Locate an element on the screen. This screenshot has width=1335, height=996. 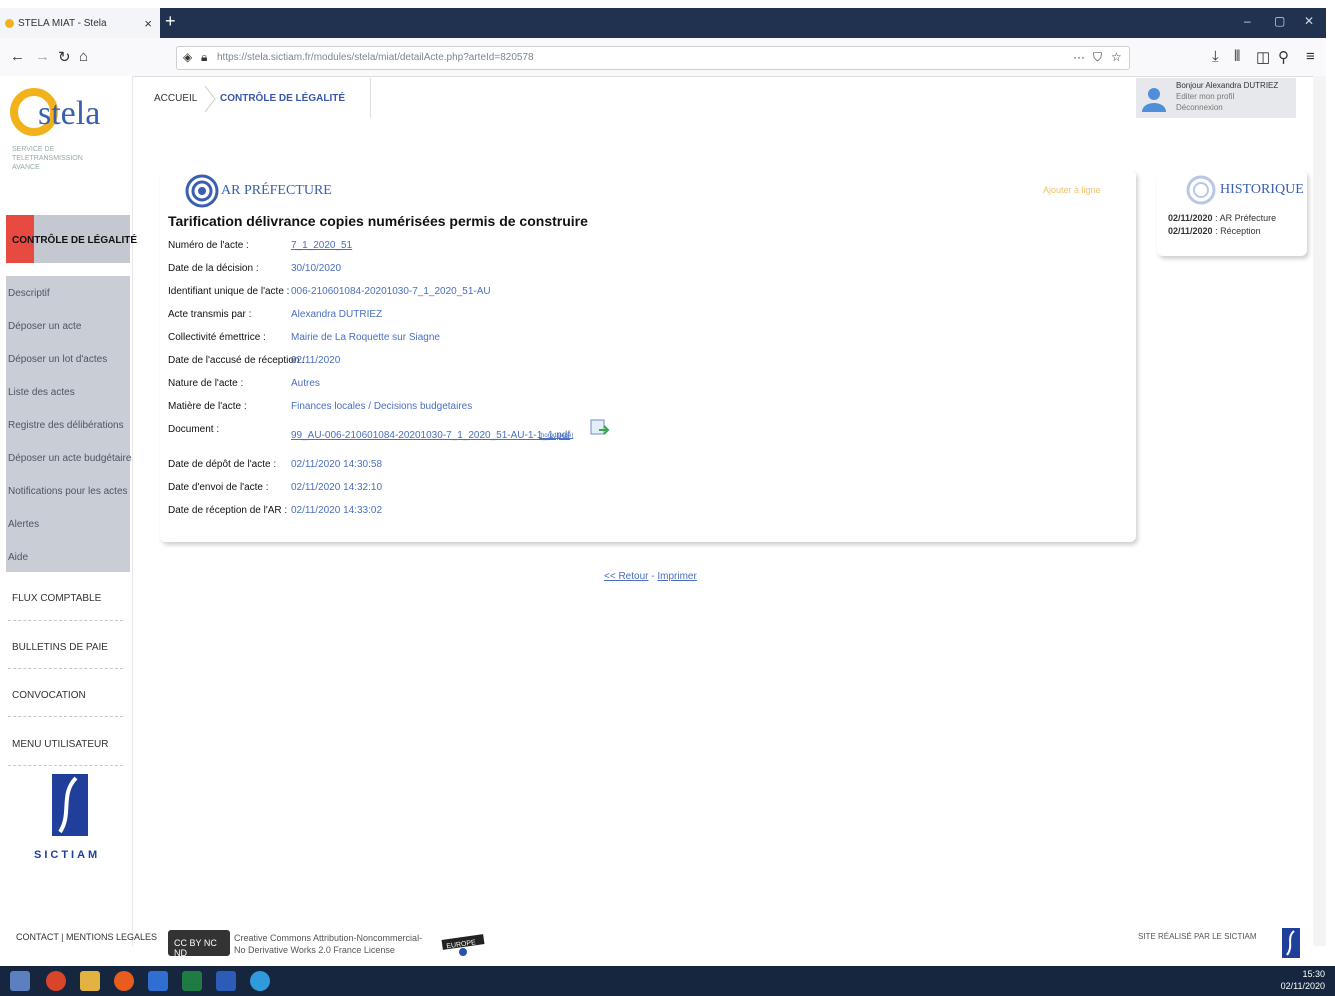
outlook-icon is located at coordinates (158, 981).